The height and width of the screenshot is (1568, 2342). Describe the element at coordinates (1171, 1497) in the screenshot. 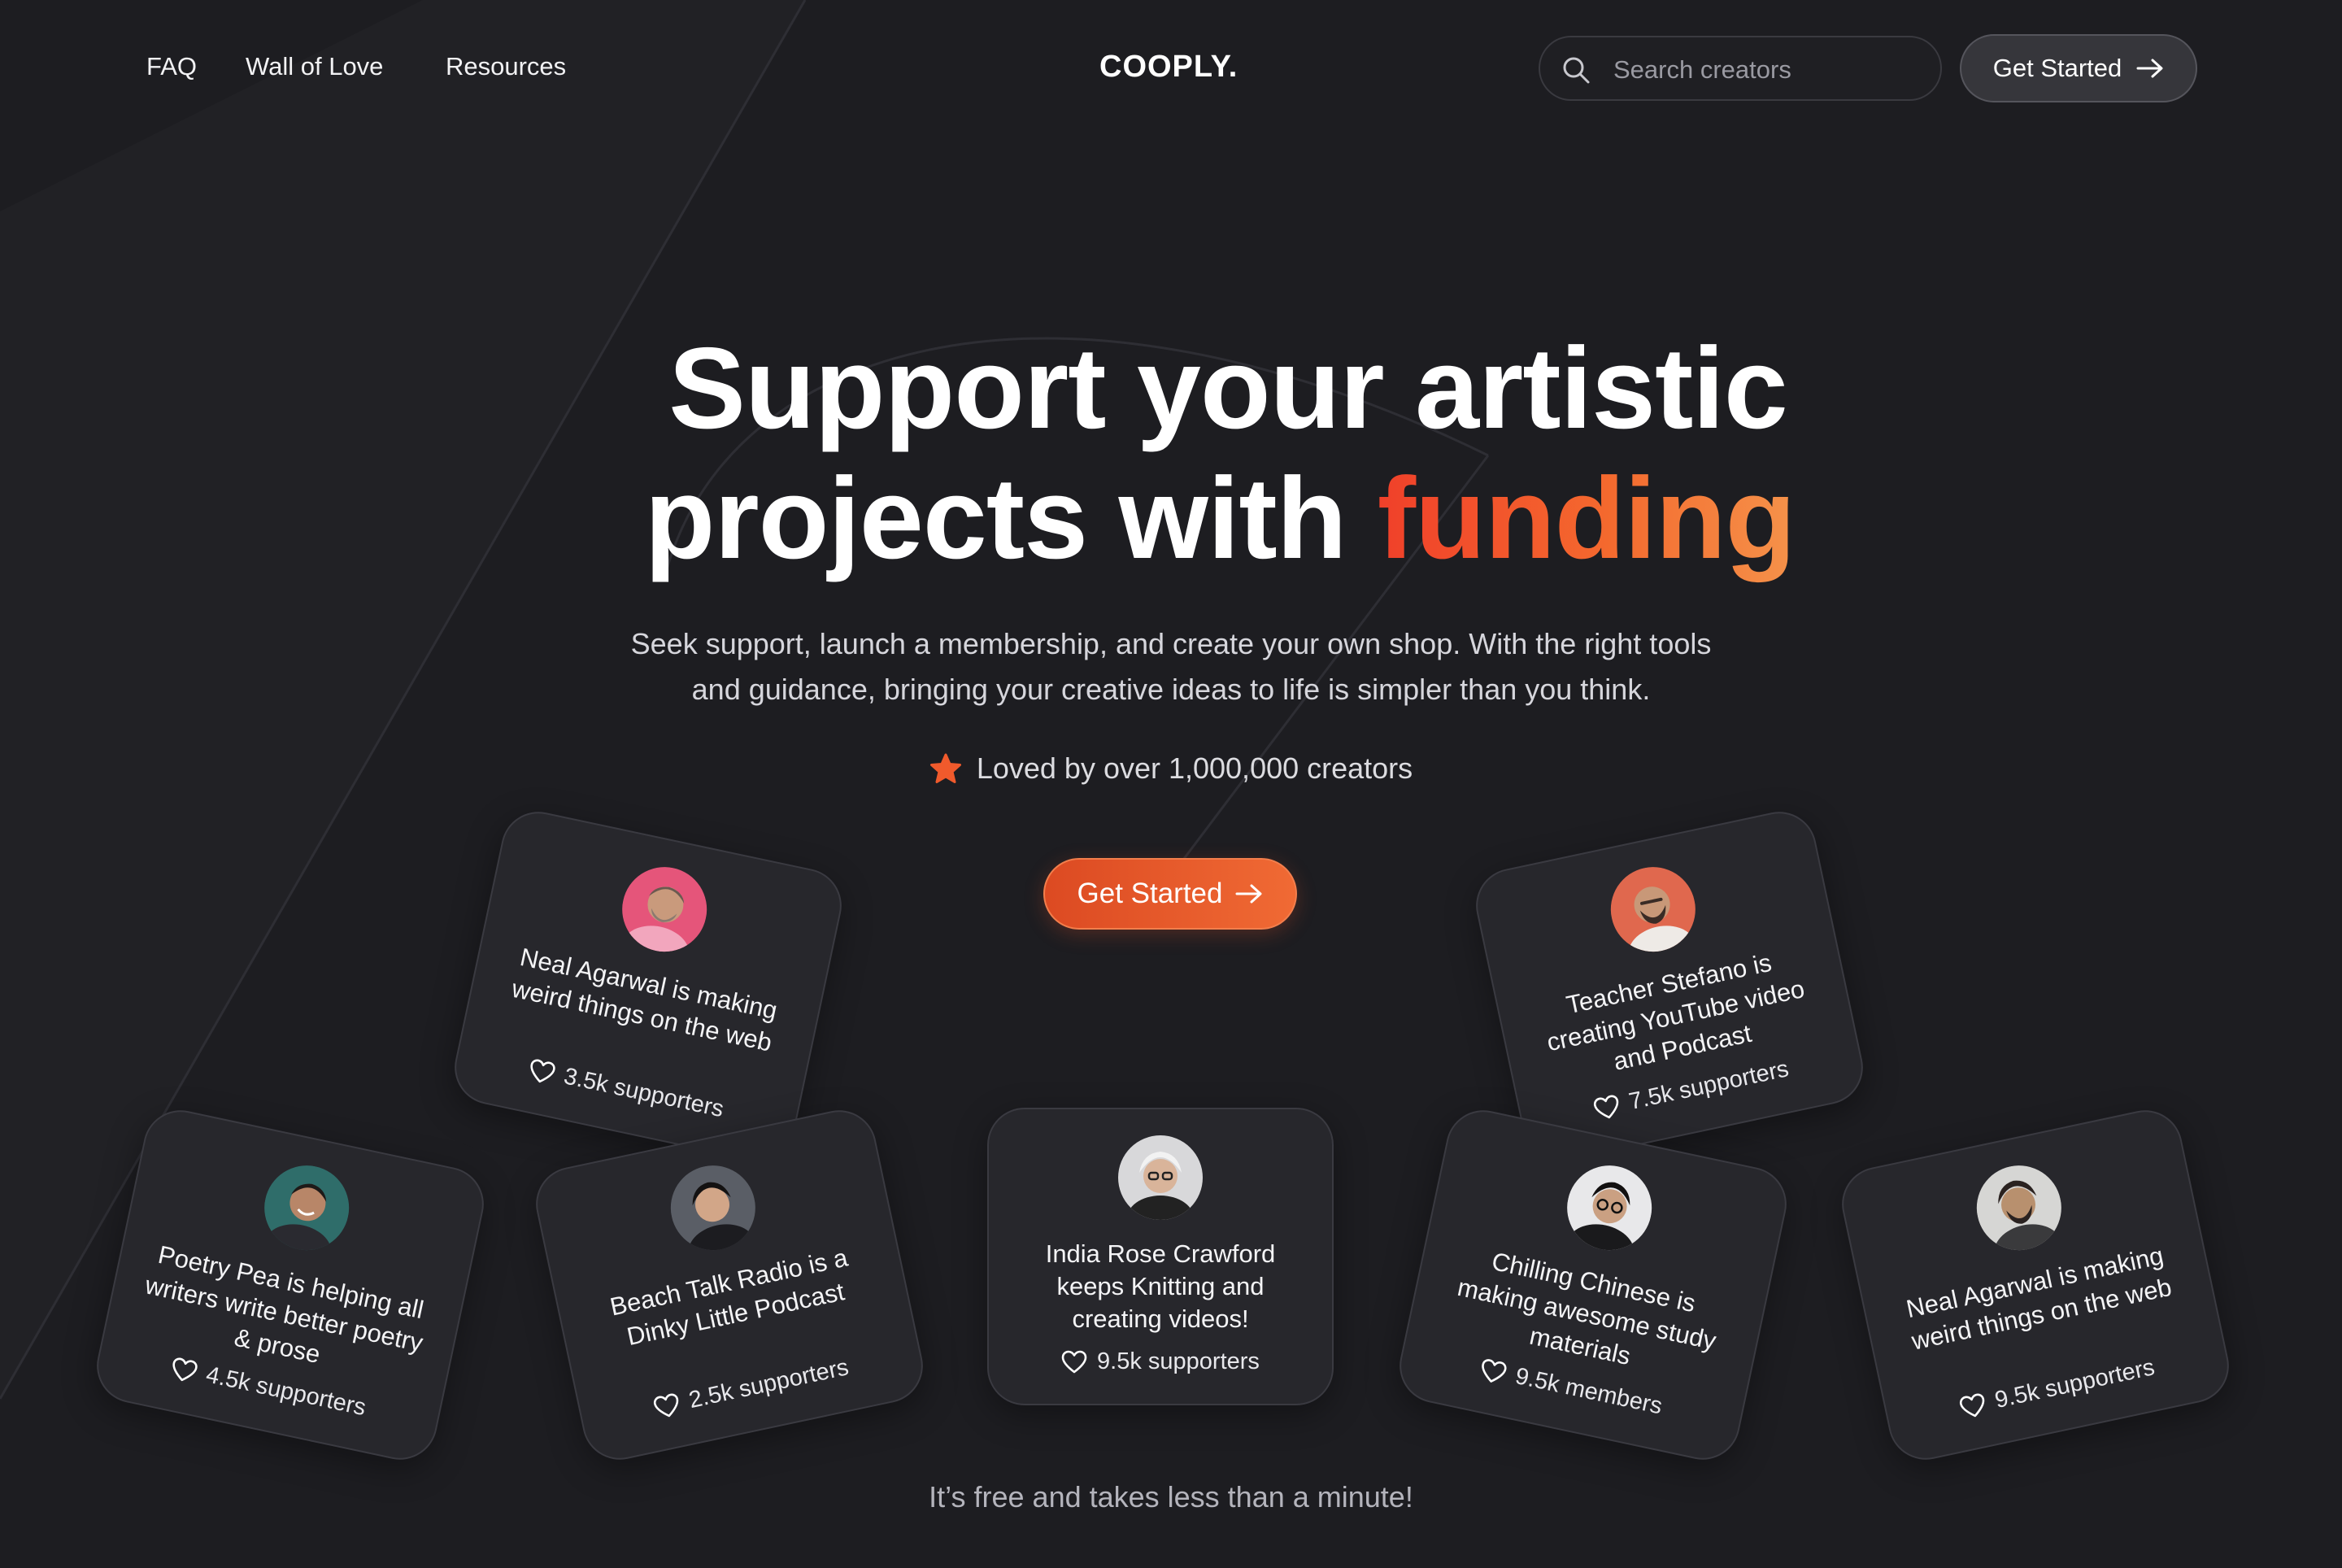

I see `signup-footnote: It’s free and takes less than a minute!` at that location.